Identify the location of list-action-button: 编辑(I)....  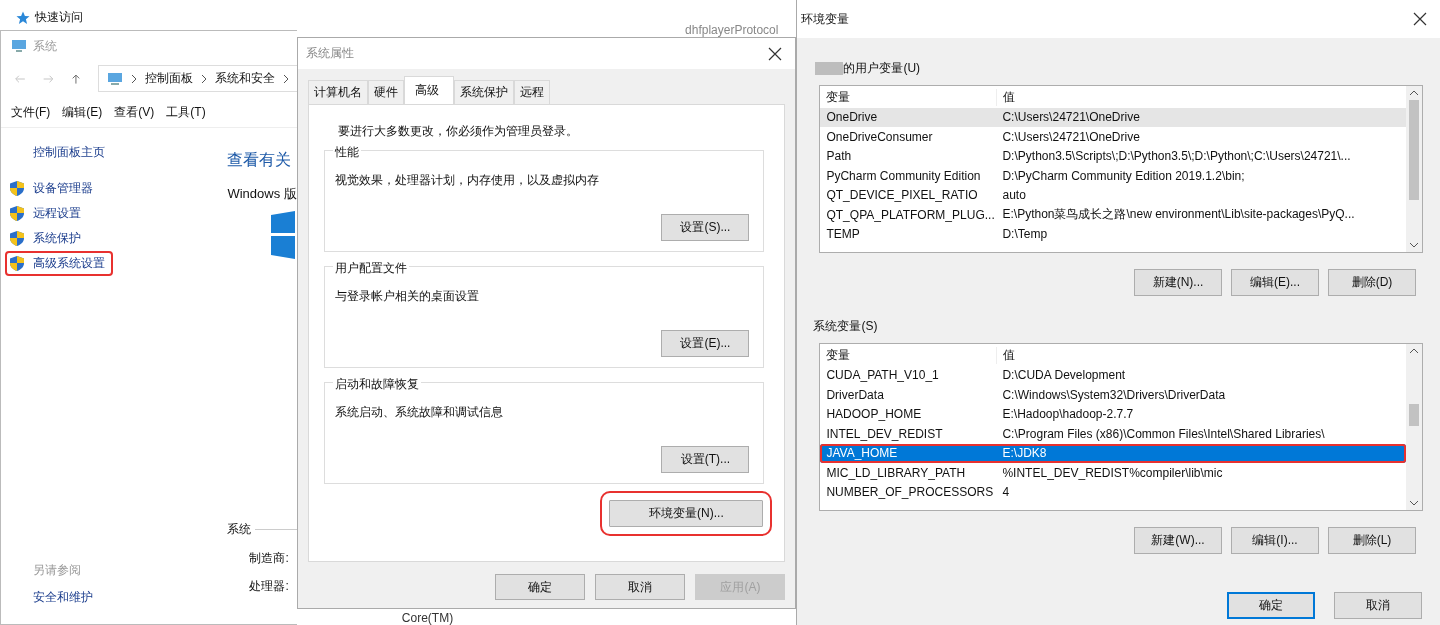
(1275, 540).